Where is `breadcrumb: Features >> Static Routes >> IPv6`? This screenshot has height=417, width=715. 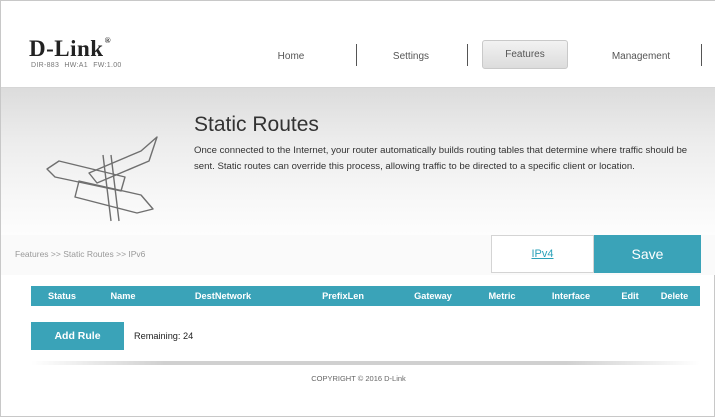 breadcrumb: Features >> Static Routes >> IPv6 is located at coordinates (80, 254).